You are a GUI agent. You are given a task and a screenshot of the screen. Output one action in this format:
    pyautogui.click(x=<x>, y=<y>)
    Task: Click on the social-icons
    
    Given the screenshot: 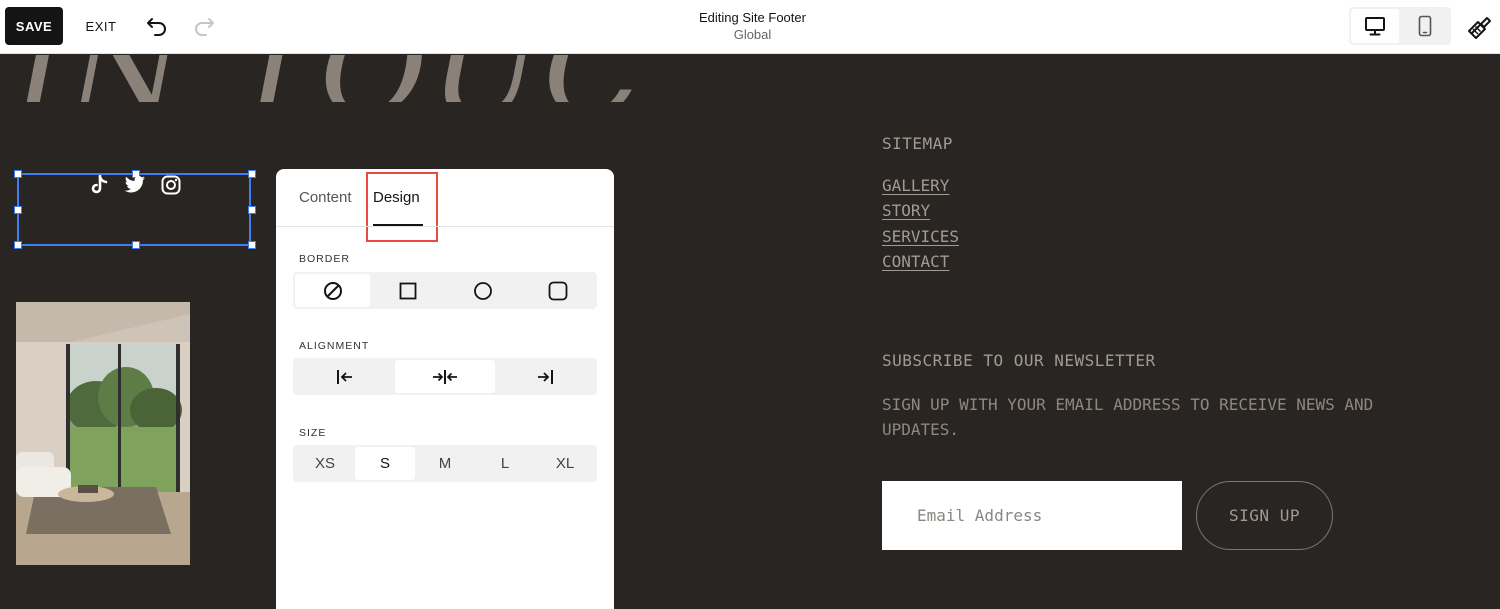 What is the action you would take?
    pyautogui.click(x=136, y=187)
    